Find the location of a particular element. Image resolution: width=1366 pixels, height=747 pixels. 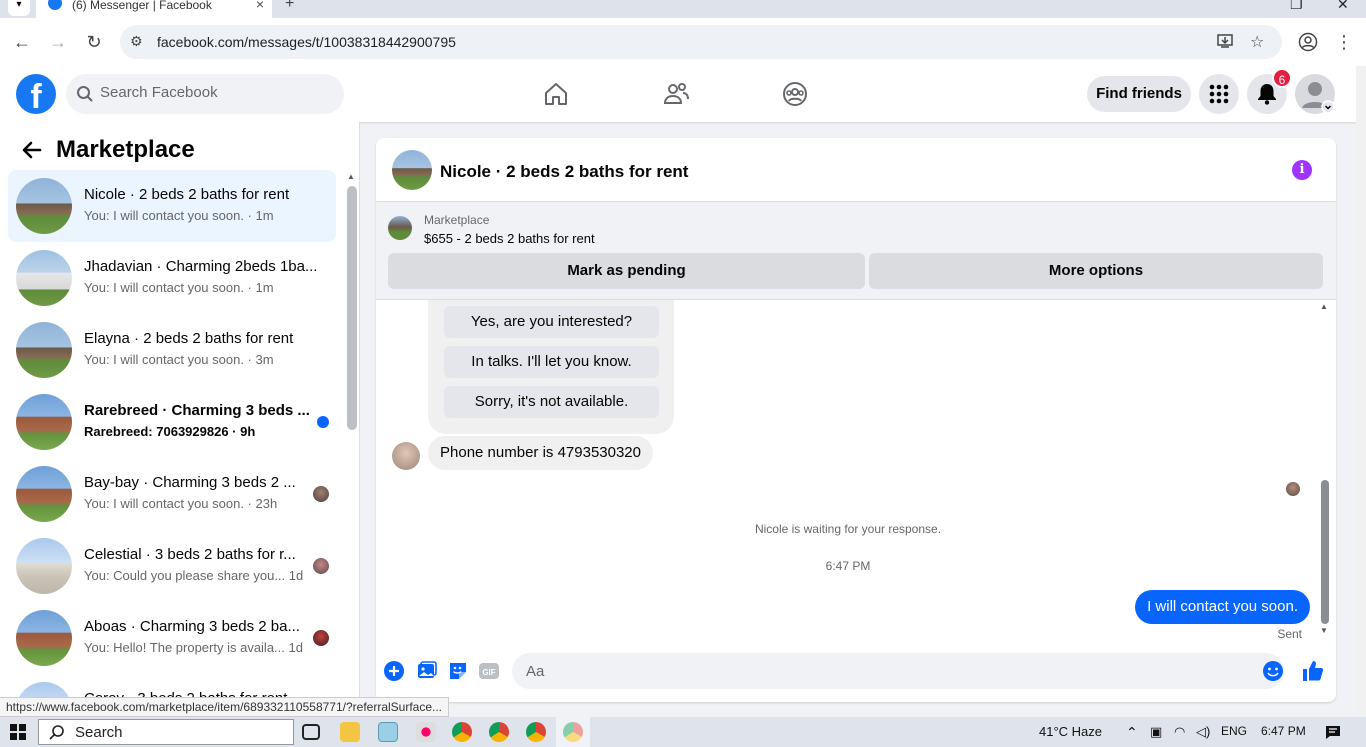

meet-now-icon: ▣ is located at coordinates (1156, 732).